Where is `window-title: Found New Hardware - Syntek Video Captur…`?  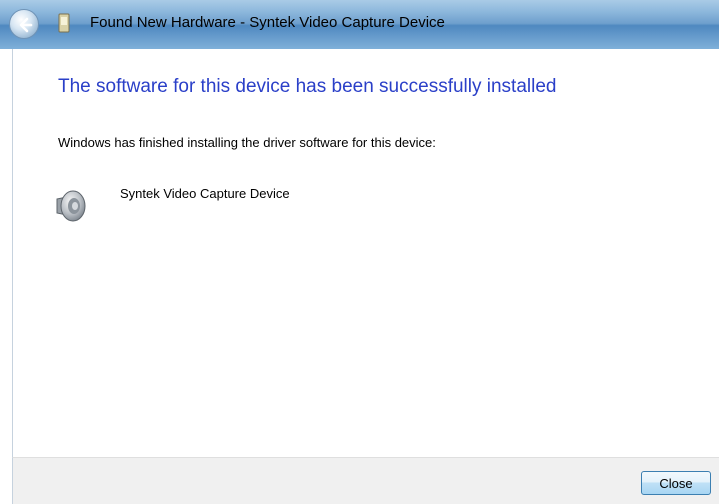
window-title: Found New Hardware - Syntek Video Captur… is located at coordinates (267, 22).